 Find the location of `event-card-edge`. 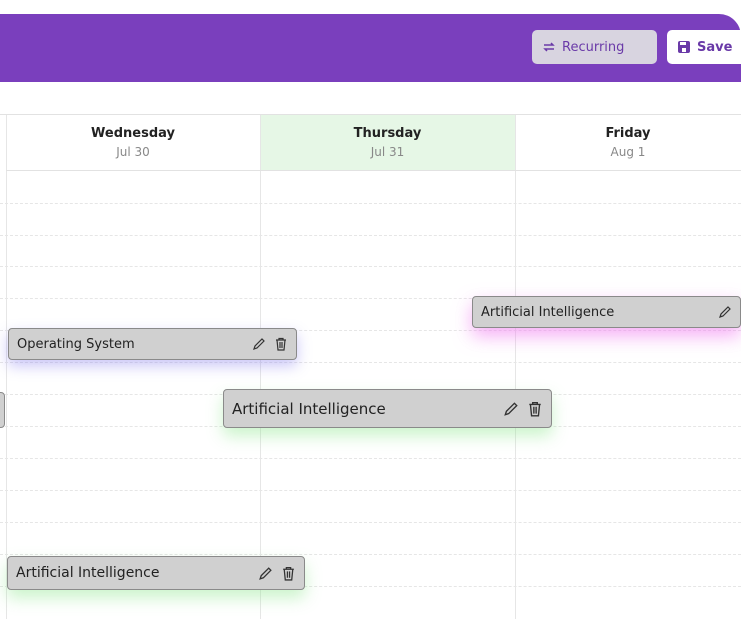

event-card-edge is located at coordinates (2, 410).